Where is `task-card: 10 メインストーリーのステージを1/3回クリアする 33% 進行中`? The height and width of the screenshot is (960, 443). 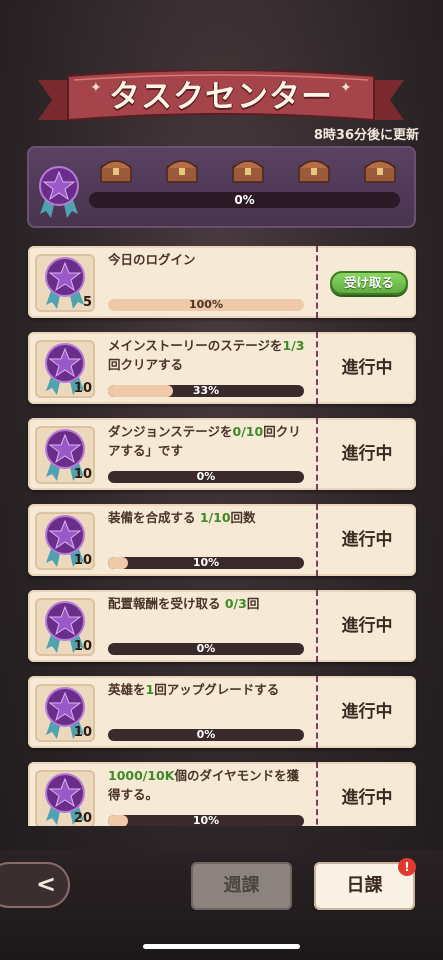
task-card: 10 メインストーリーのステージを1/3回クリアする 33% 進行中 is located at coordinates (222, 368).